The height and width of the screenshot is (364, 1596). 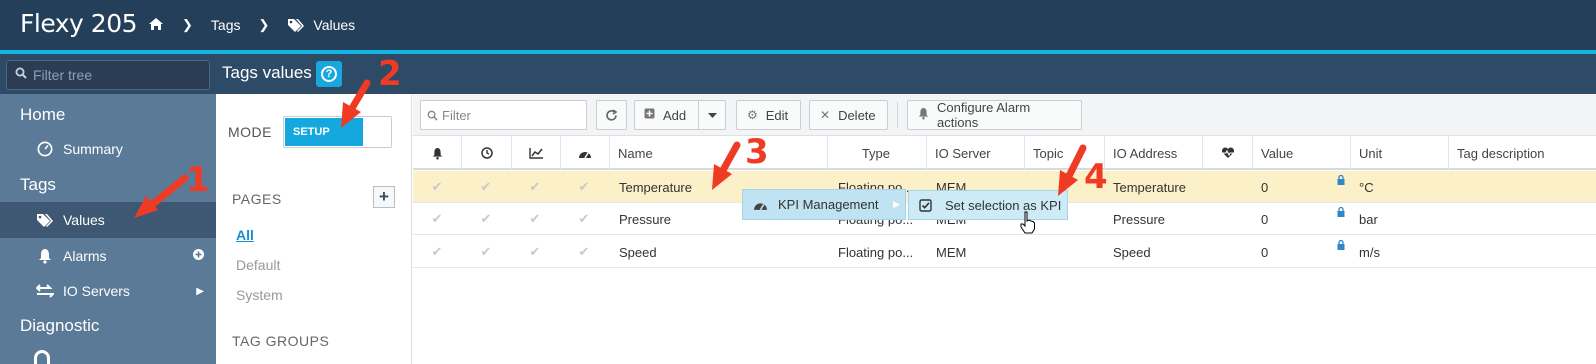 What do you see at coordinates (390, 74) in the screenshot?
I see `annotation-number-2: 2` at bounding box center [390, 74].